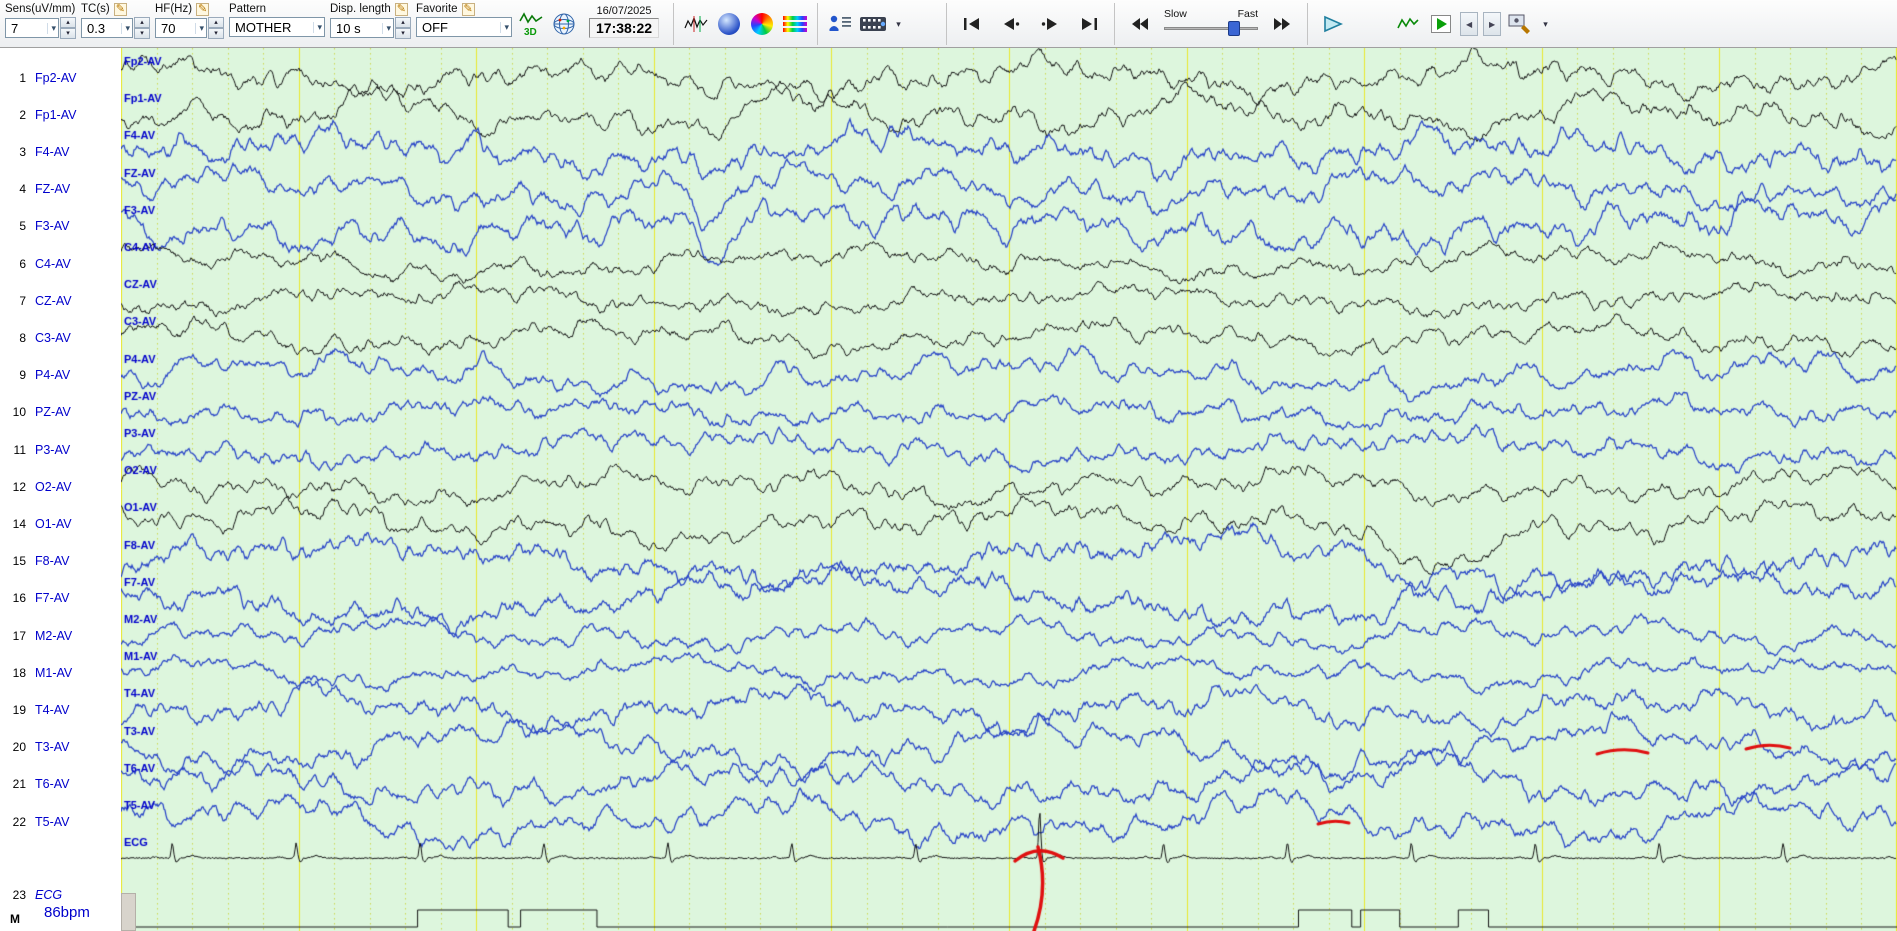 This screenshot has height=931, width=1897. I want to click on hf-spin-up-icon: ▴, so click(216, 22).